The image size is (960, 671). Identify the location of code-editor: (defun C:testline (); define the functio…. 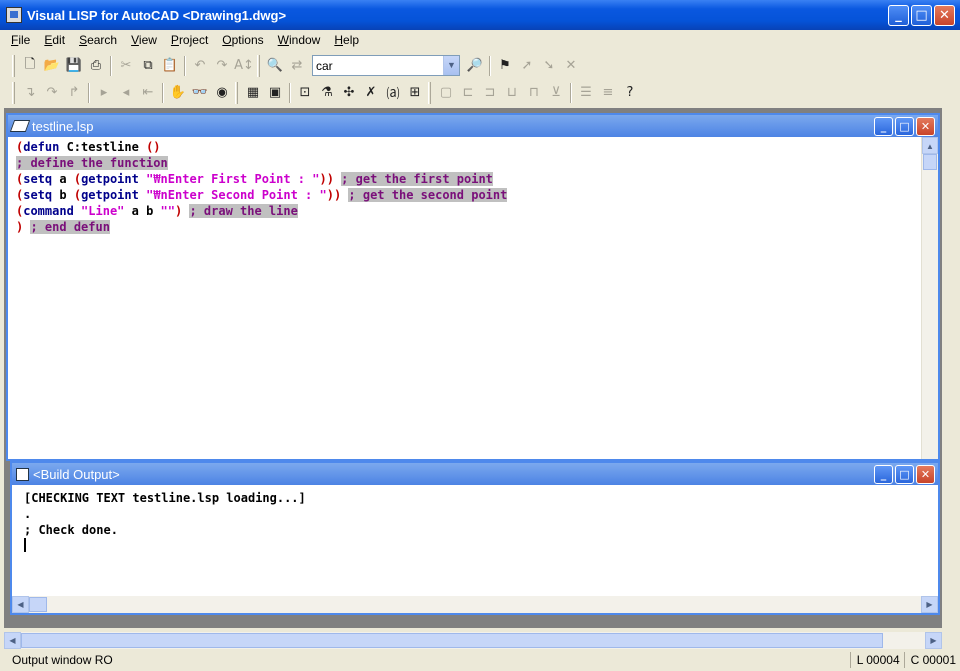
(262, 187).